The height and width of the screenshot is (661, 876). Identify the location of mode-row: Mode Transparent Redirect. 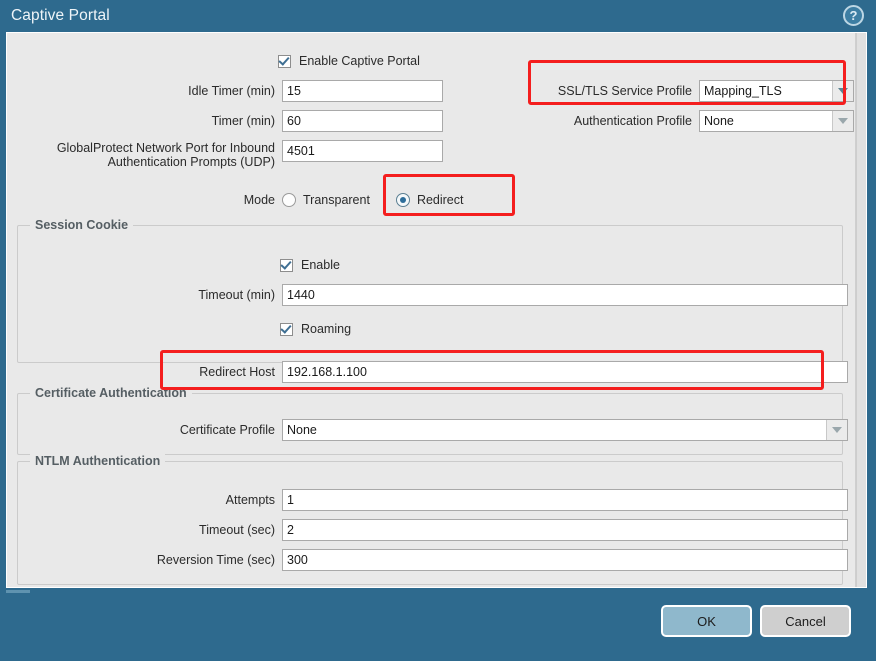
(341, 200).